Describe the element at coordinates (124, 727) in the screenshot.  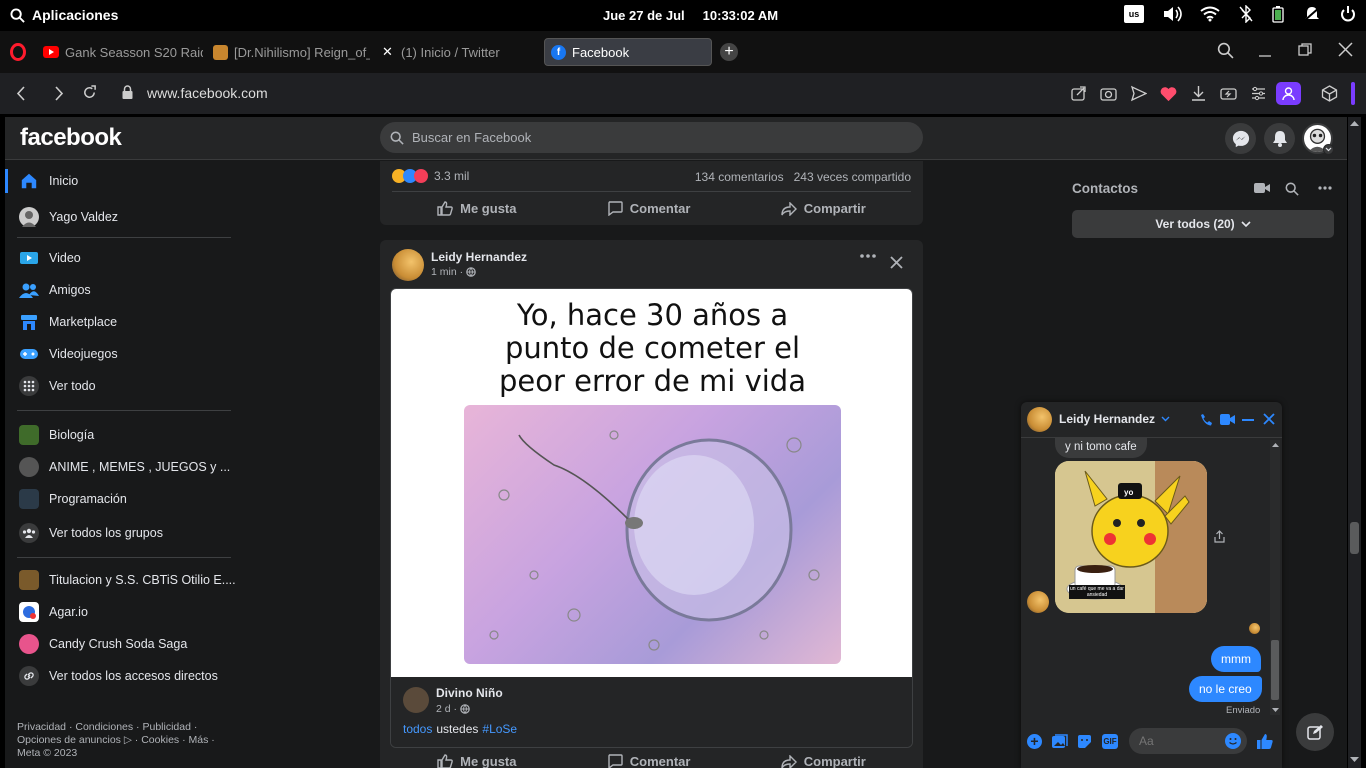
I see `footer-line: Privacidad · Condiciones · Publicidad ·` at that location.